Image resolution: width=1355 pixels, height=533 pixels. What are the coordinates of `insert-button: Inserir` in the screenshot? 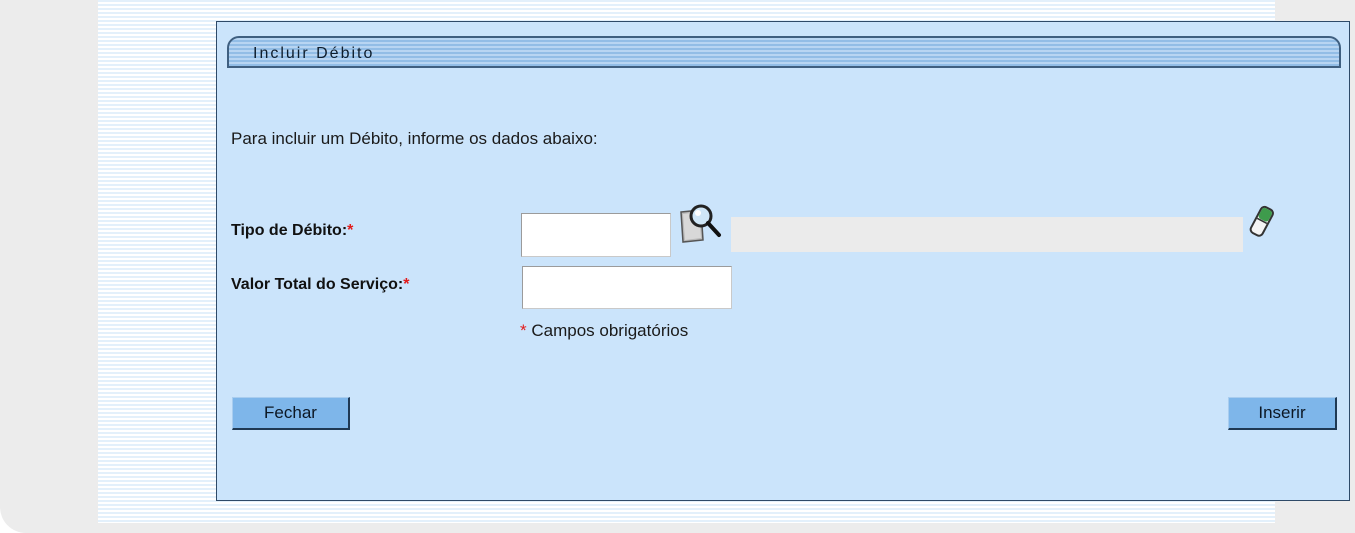 It's located at (1282, 413).